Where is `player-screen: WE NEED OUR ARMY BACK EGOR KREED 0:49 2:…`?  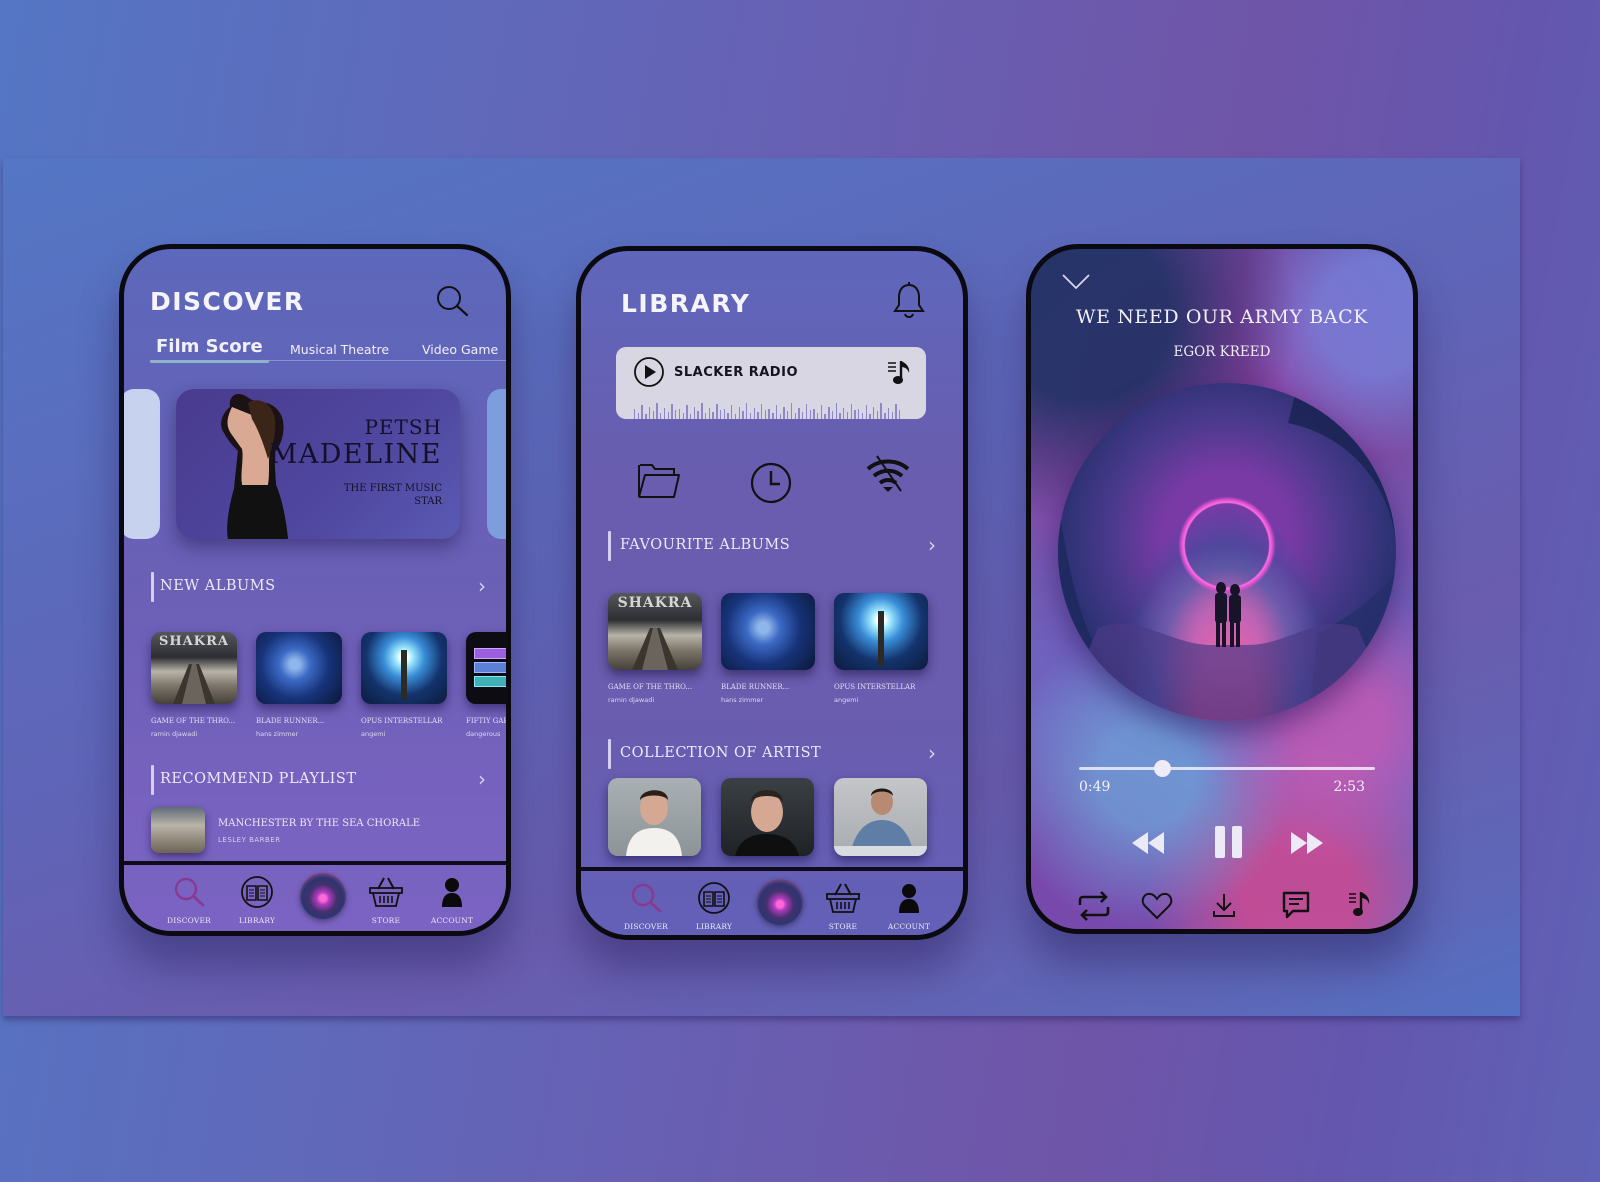 player-screen: WE NEED OUR ARMY BACK EGOR KREED 0:49 2:… is located at coordinates (1222, 589).